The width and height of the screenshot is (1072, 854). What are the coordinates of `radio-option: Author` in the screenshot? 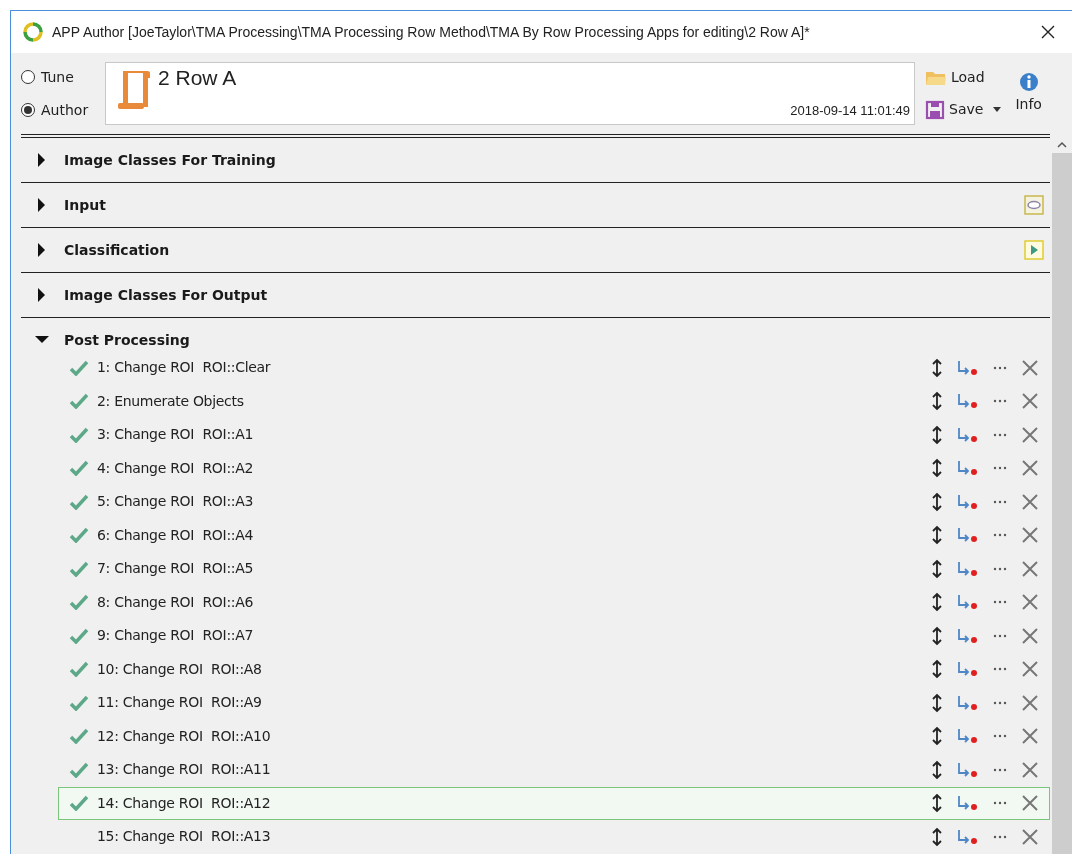 It's located at (63, 110).